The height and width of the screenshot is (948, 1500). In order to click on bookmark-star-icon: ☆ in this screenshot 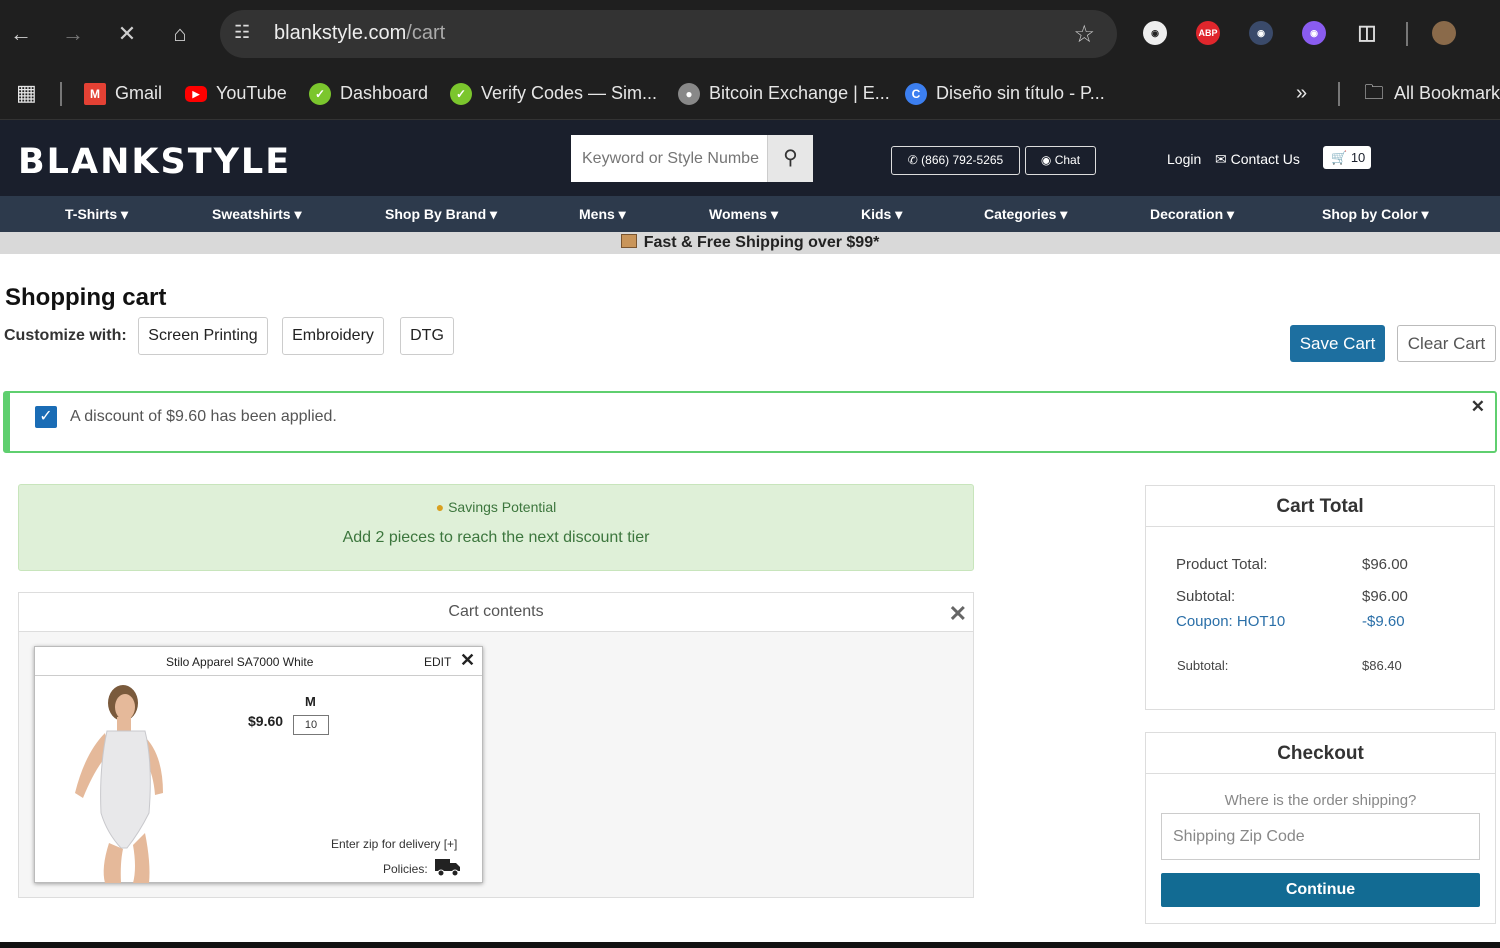, I will do `click(1084, 34)`.